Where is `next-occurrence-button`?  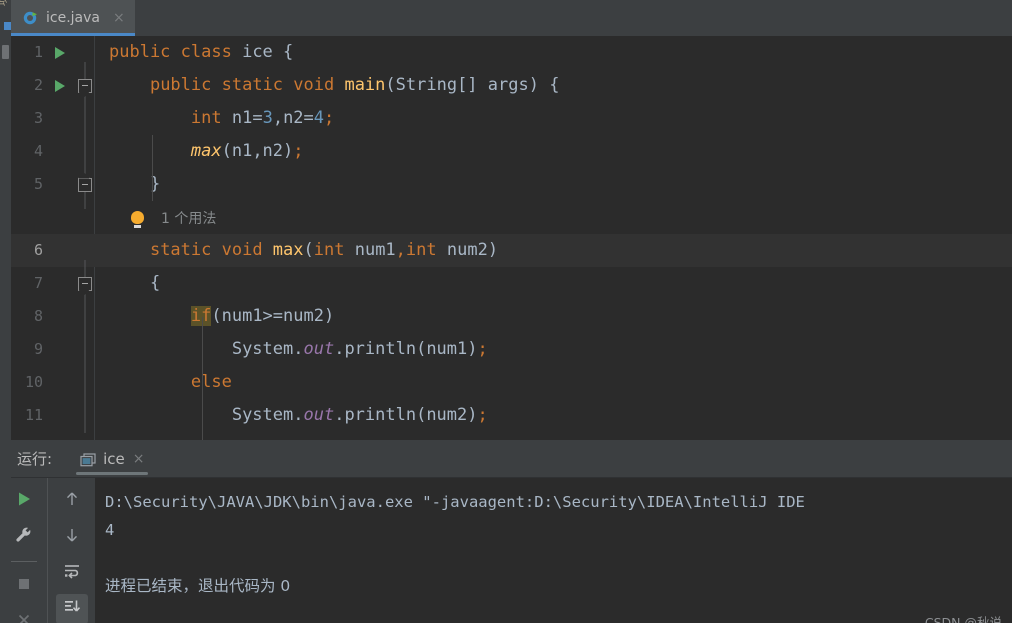 next-occurrence-button is located at coordinates (72, 537).